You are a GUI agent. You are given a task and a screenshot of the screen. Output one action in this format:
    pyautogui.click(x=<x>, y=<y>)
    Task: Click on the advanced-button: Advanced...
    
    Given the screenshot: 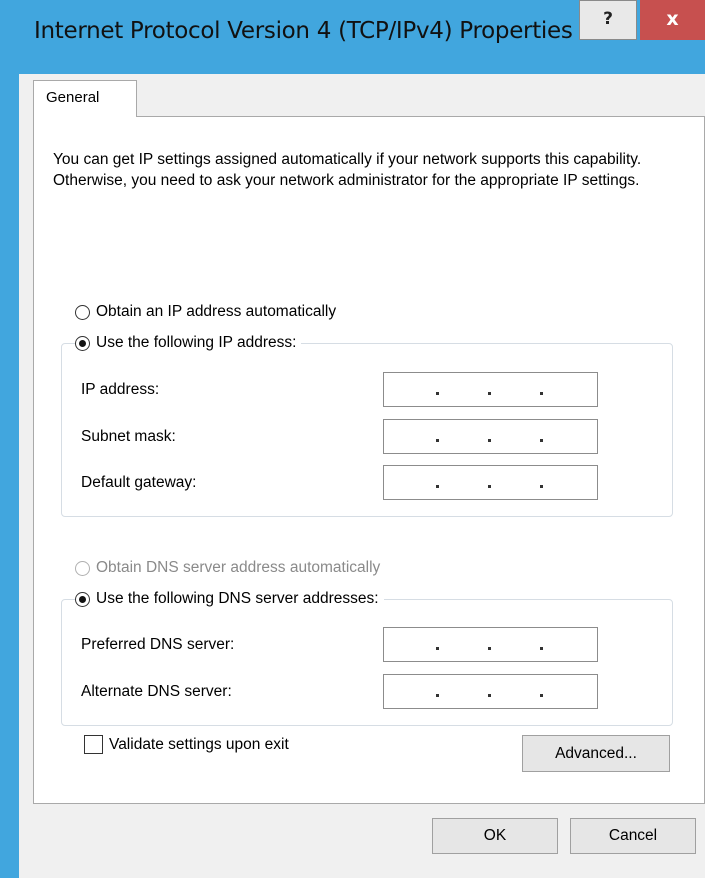 What is the action you would take?
    pyautogui.click(x=596, y=753)
    